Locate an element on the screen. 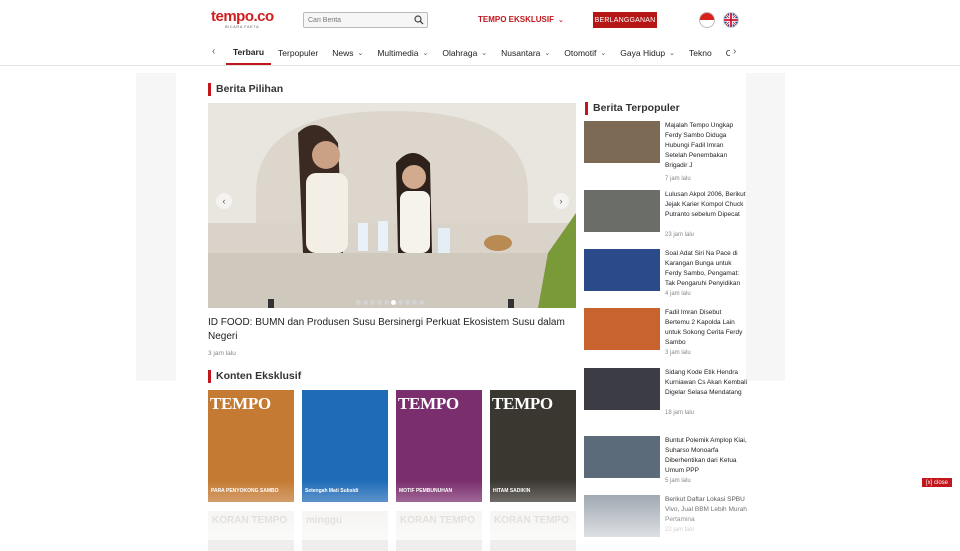  search-box is located at coordinates (365, 20).